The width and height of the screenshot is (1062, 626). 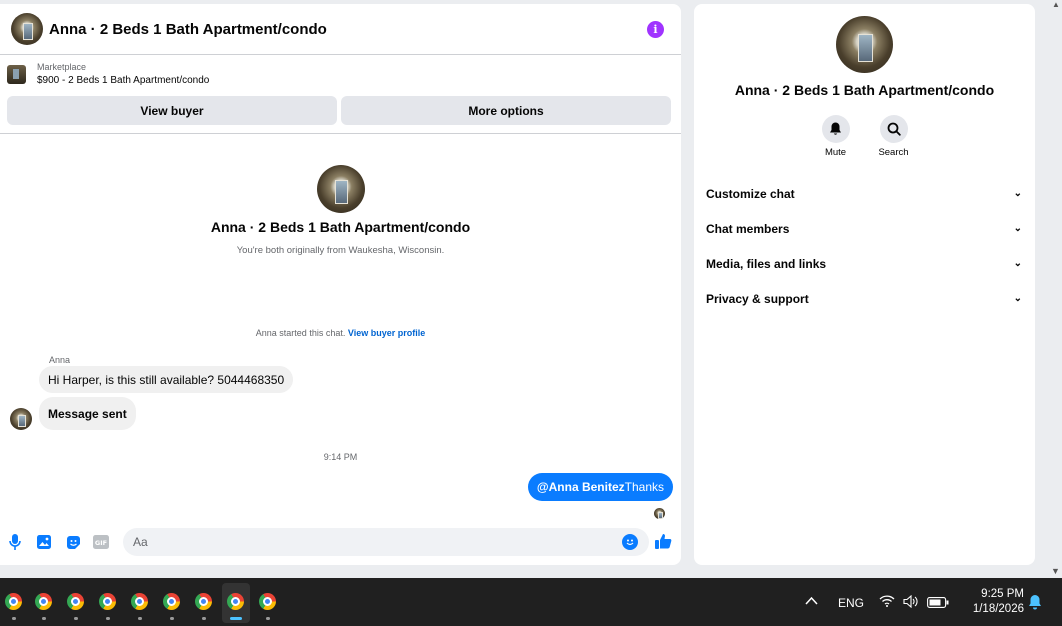 What do you see at coordinates (15, 542) in the screenshot?
I see `microphone-icon` at bounding box center [15, 542].